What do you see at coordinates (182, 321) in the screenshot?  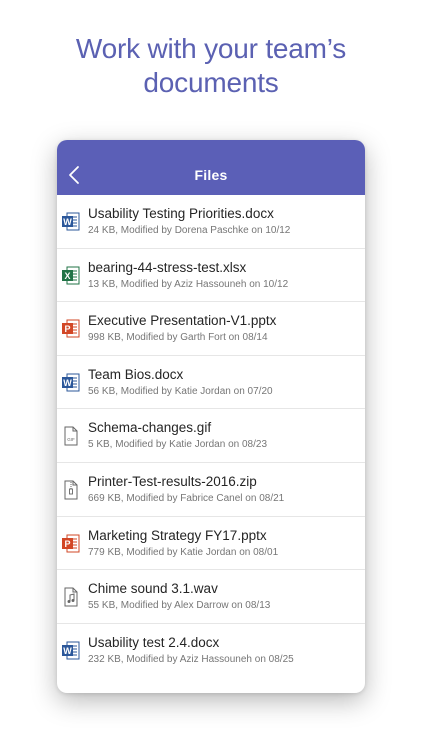 I see `file-name: Executive Presentation-V1.pptx` at bounding box center [182, 321].